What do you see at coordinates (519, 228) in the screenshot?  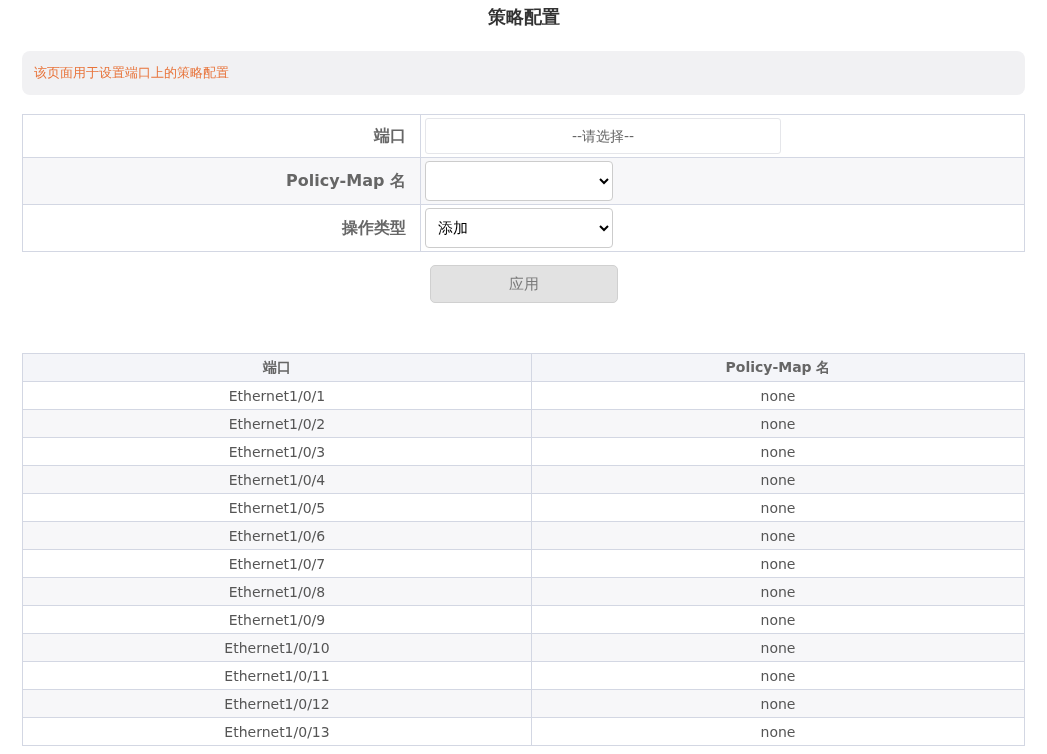 I see `operation-type-dropdown: 添加` at bounding box center [519, 228].